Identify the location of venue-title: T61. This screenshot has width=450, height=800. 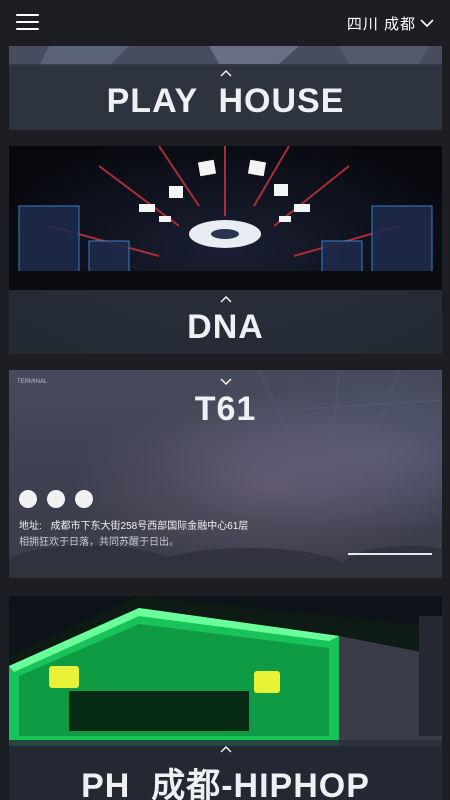
(225, 409).